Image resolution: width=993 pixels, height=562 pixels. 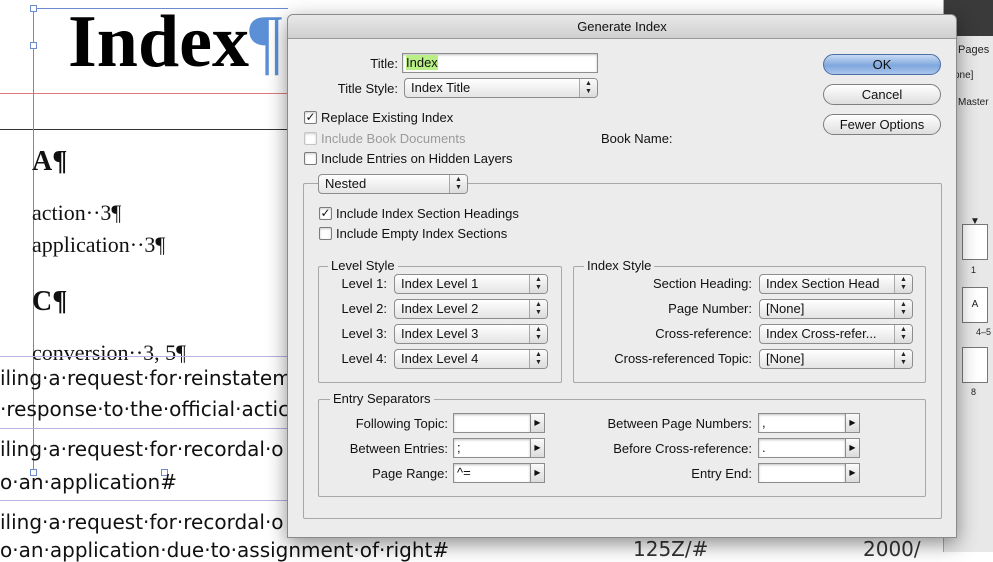 I want to click on page-number: 1, so click(x=974, y=270).